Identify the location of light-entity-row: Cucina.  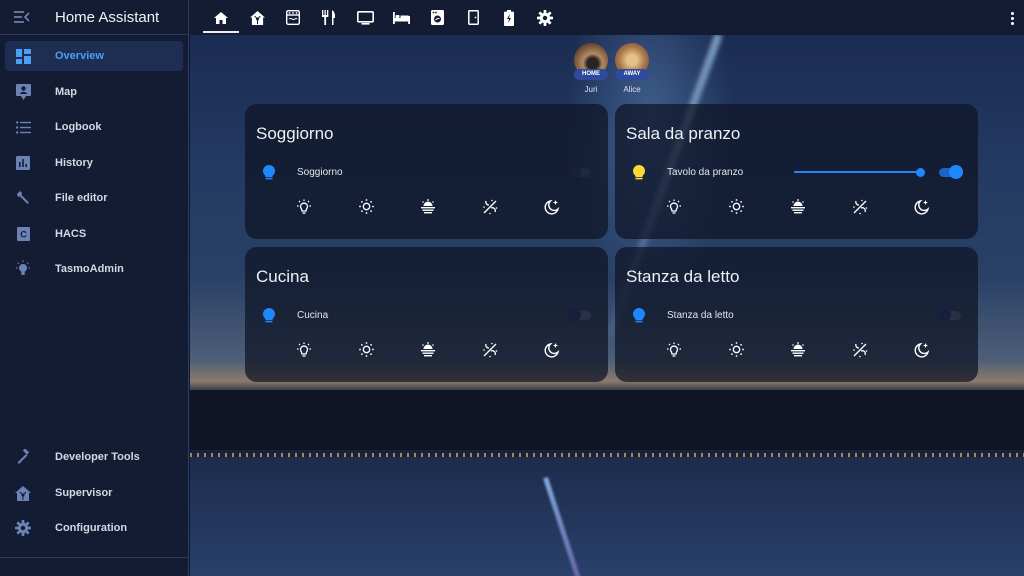
(426, 315).